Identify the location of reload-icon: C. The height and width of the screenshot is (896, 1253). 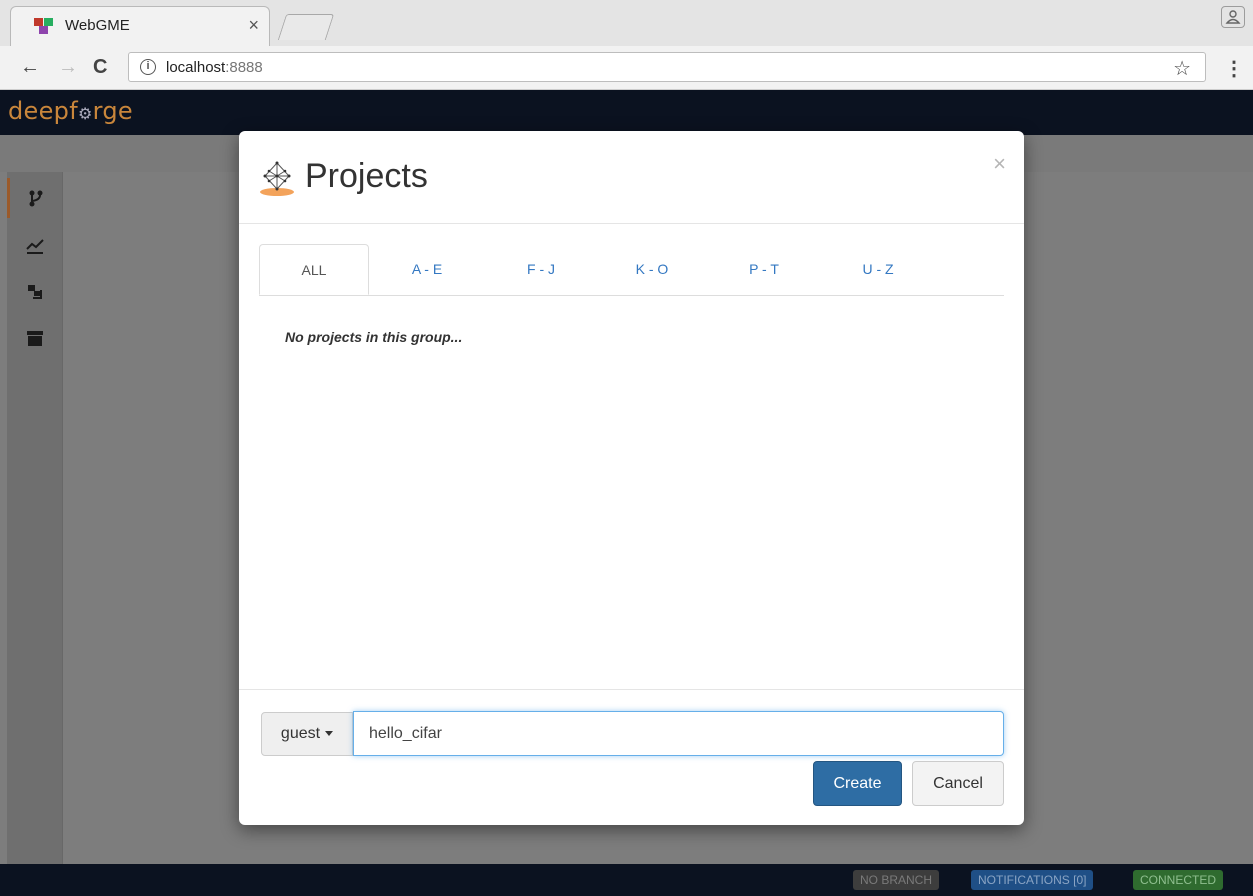
(100, 67).